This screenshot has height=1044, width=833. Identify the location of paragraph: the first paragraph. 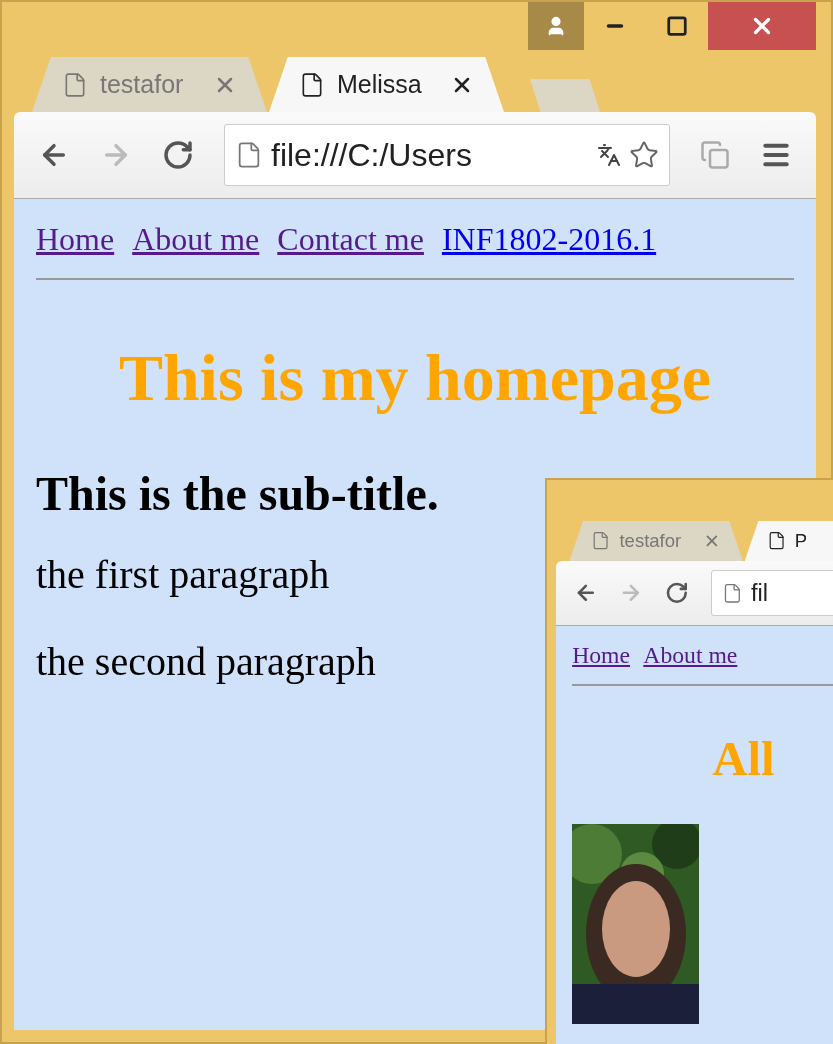
(183, 574).